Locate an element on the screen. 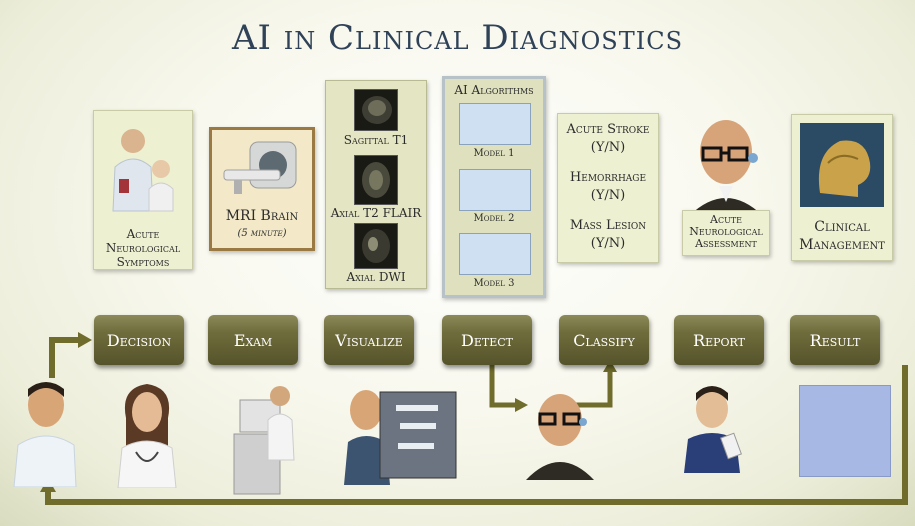 The image size is (915, 526). class-label-2: Hemorrhage is located at coordinates (608, 177).